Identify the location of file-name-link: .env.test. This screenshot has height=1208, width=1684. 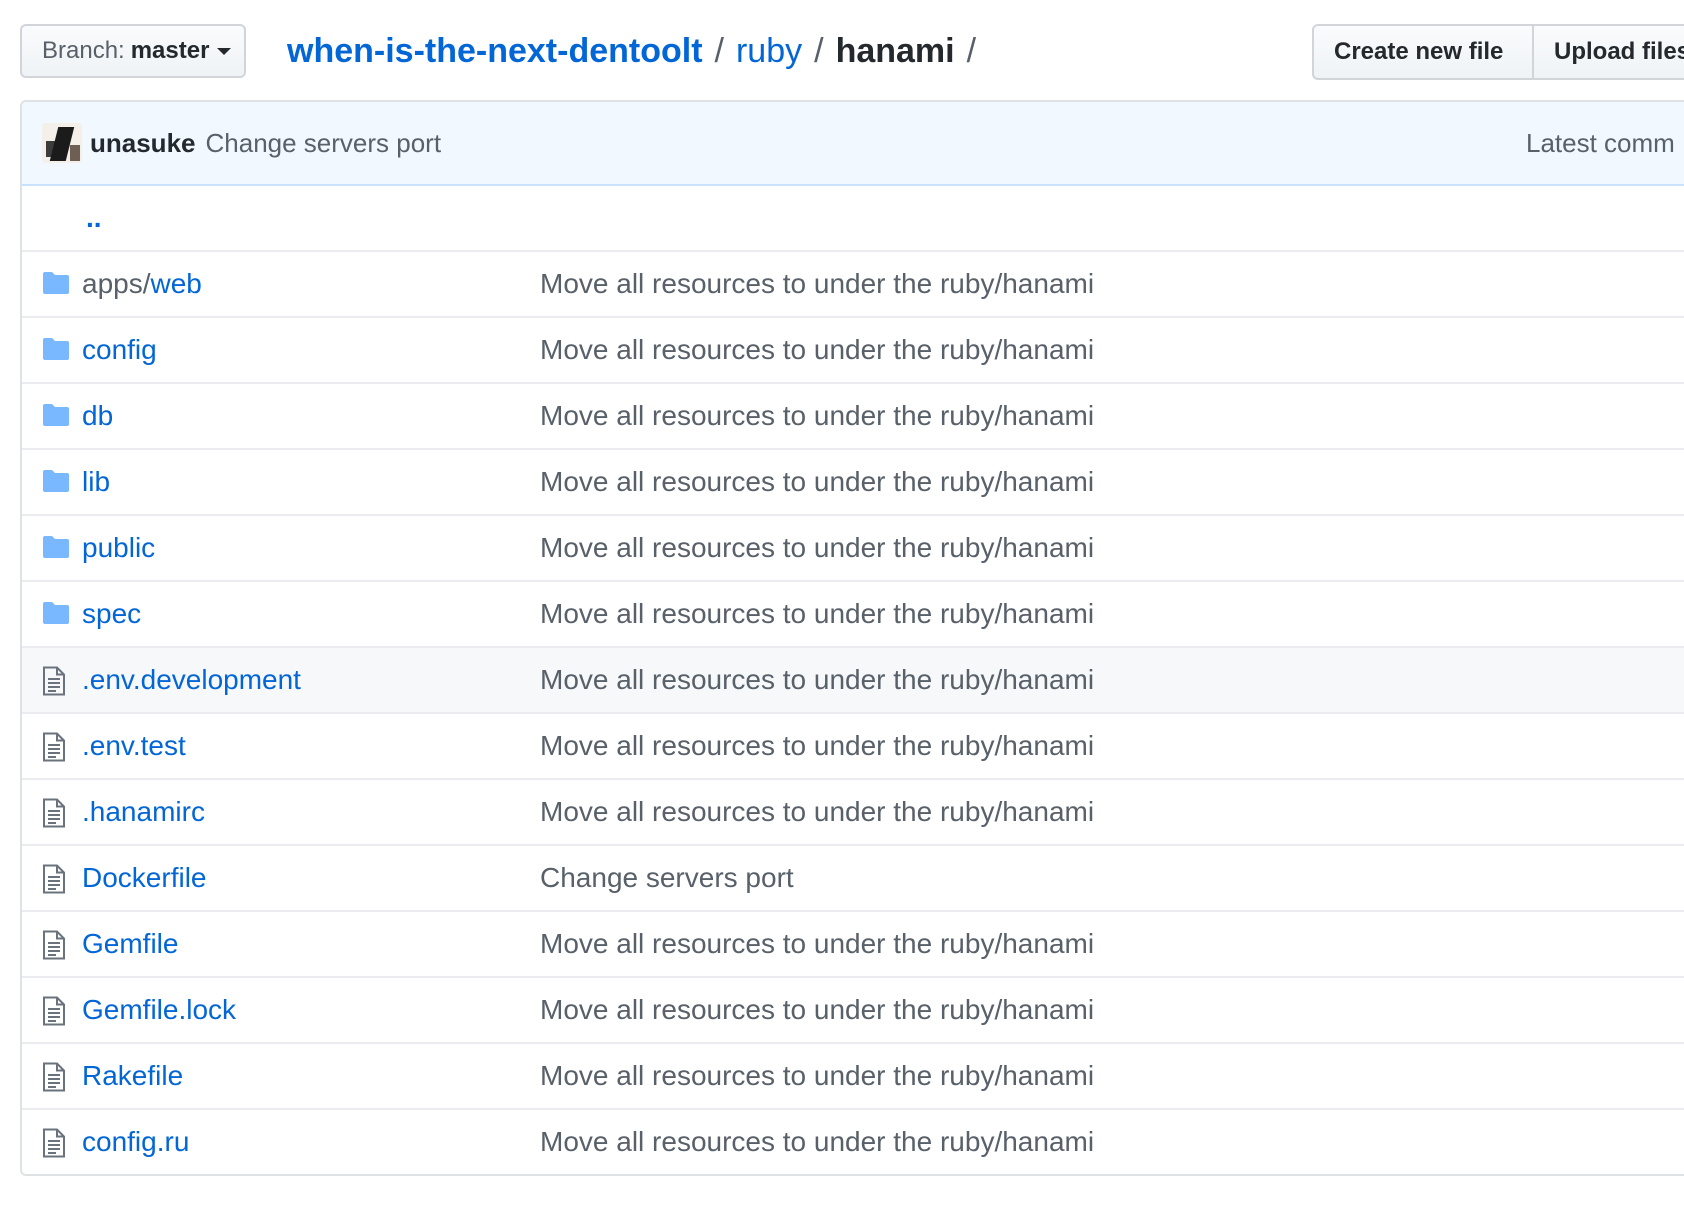
(134, 745).